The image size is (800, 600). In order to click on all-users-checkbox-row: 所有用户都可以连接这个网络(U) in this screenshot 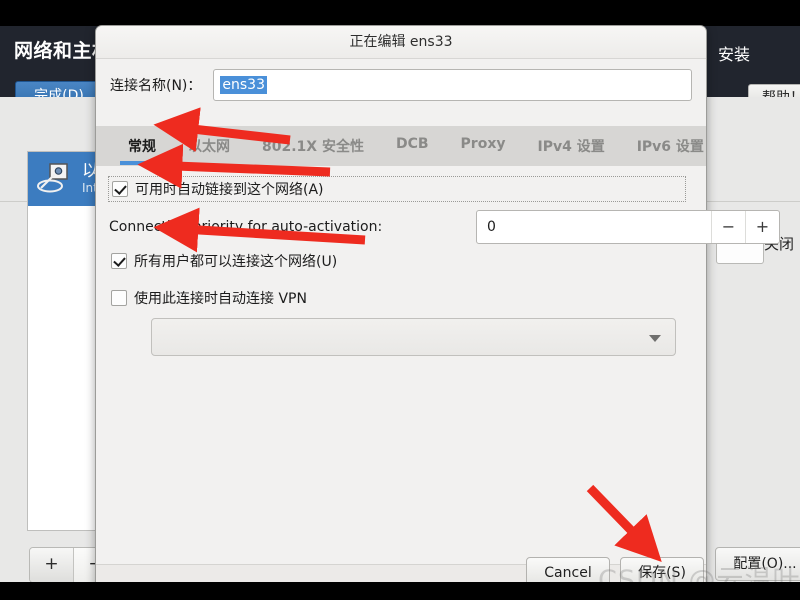, I will do `click(224, 261)`.